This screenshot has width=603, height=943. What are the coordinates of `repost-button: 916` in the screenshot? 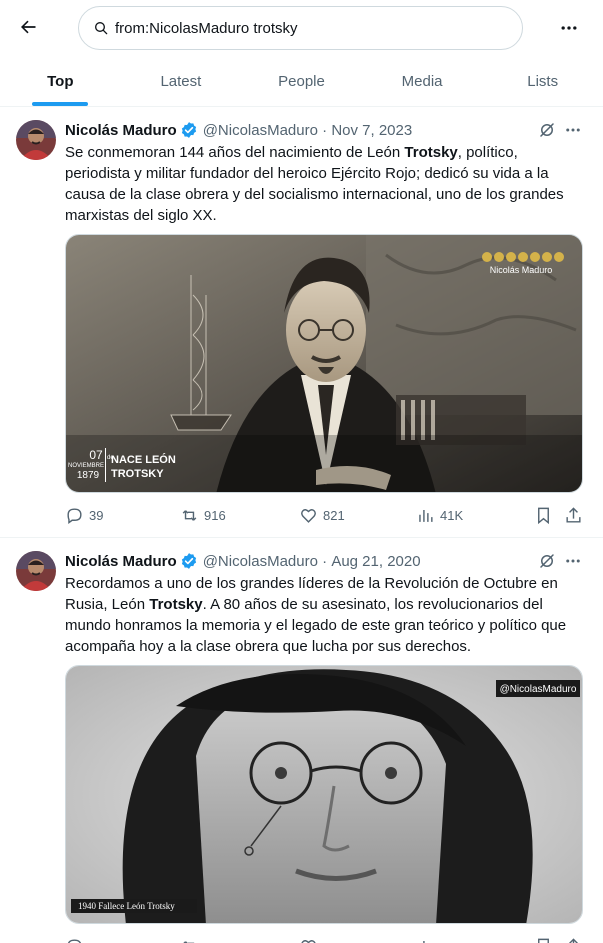 It's located at (203, 515).